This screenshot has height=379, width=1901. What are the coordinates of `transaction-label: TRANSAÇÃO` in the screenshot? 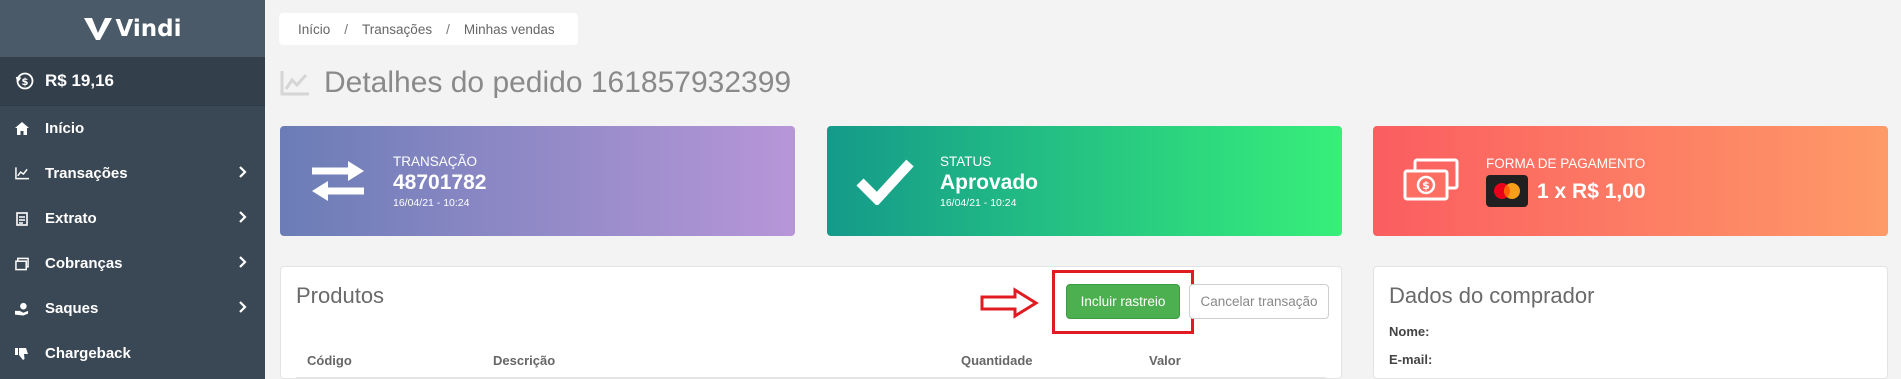 It's located at (435, 161).